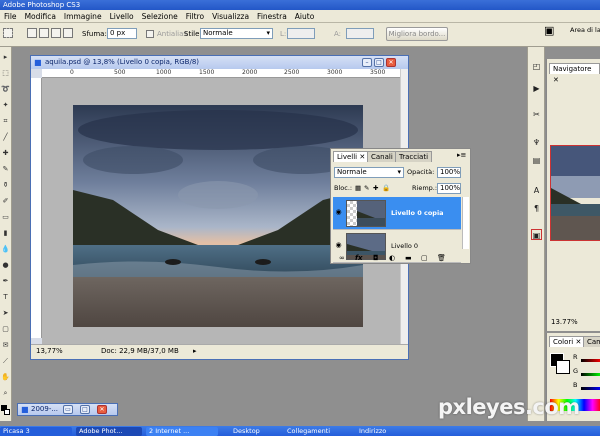  I want to click on menu-aiuto: Aiuto, so click(305, 16).